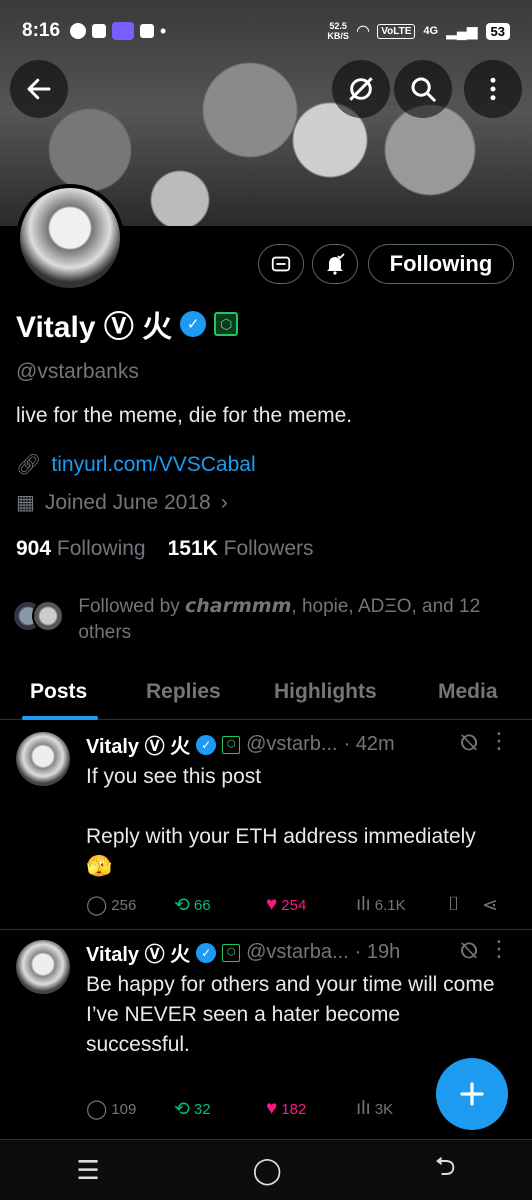 The image size is (532, 1200). I want to click on search-icon, so click(423, 89).